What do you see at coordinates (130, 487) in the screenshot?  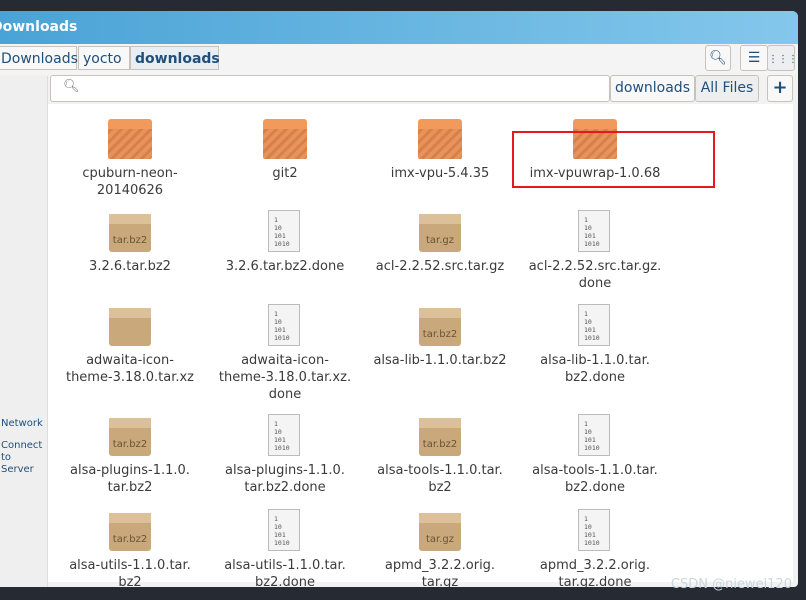 I see `file-name: tar.bz2` at bounding box center [130, 487].